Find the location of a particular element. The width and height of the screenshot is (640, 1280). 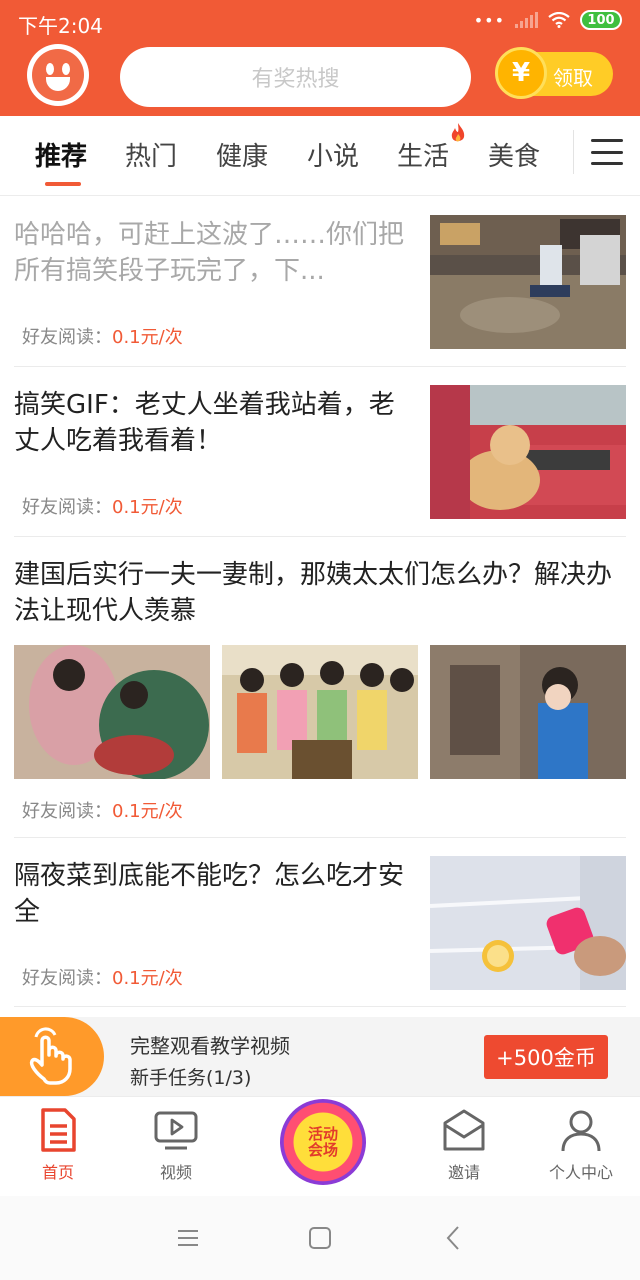

task-subtitle: 新手任务(1/3) is located at coordinates (191, 1078).